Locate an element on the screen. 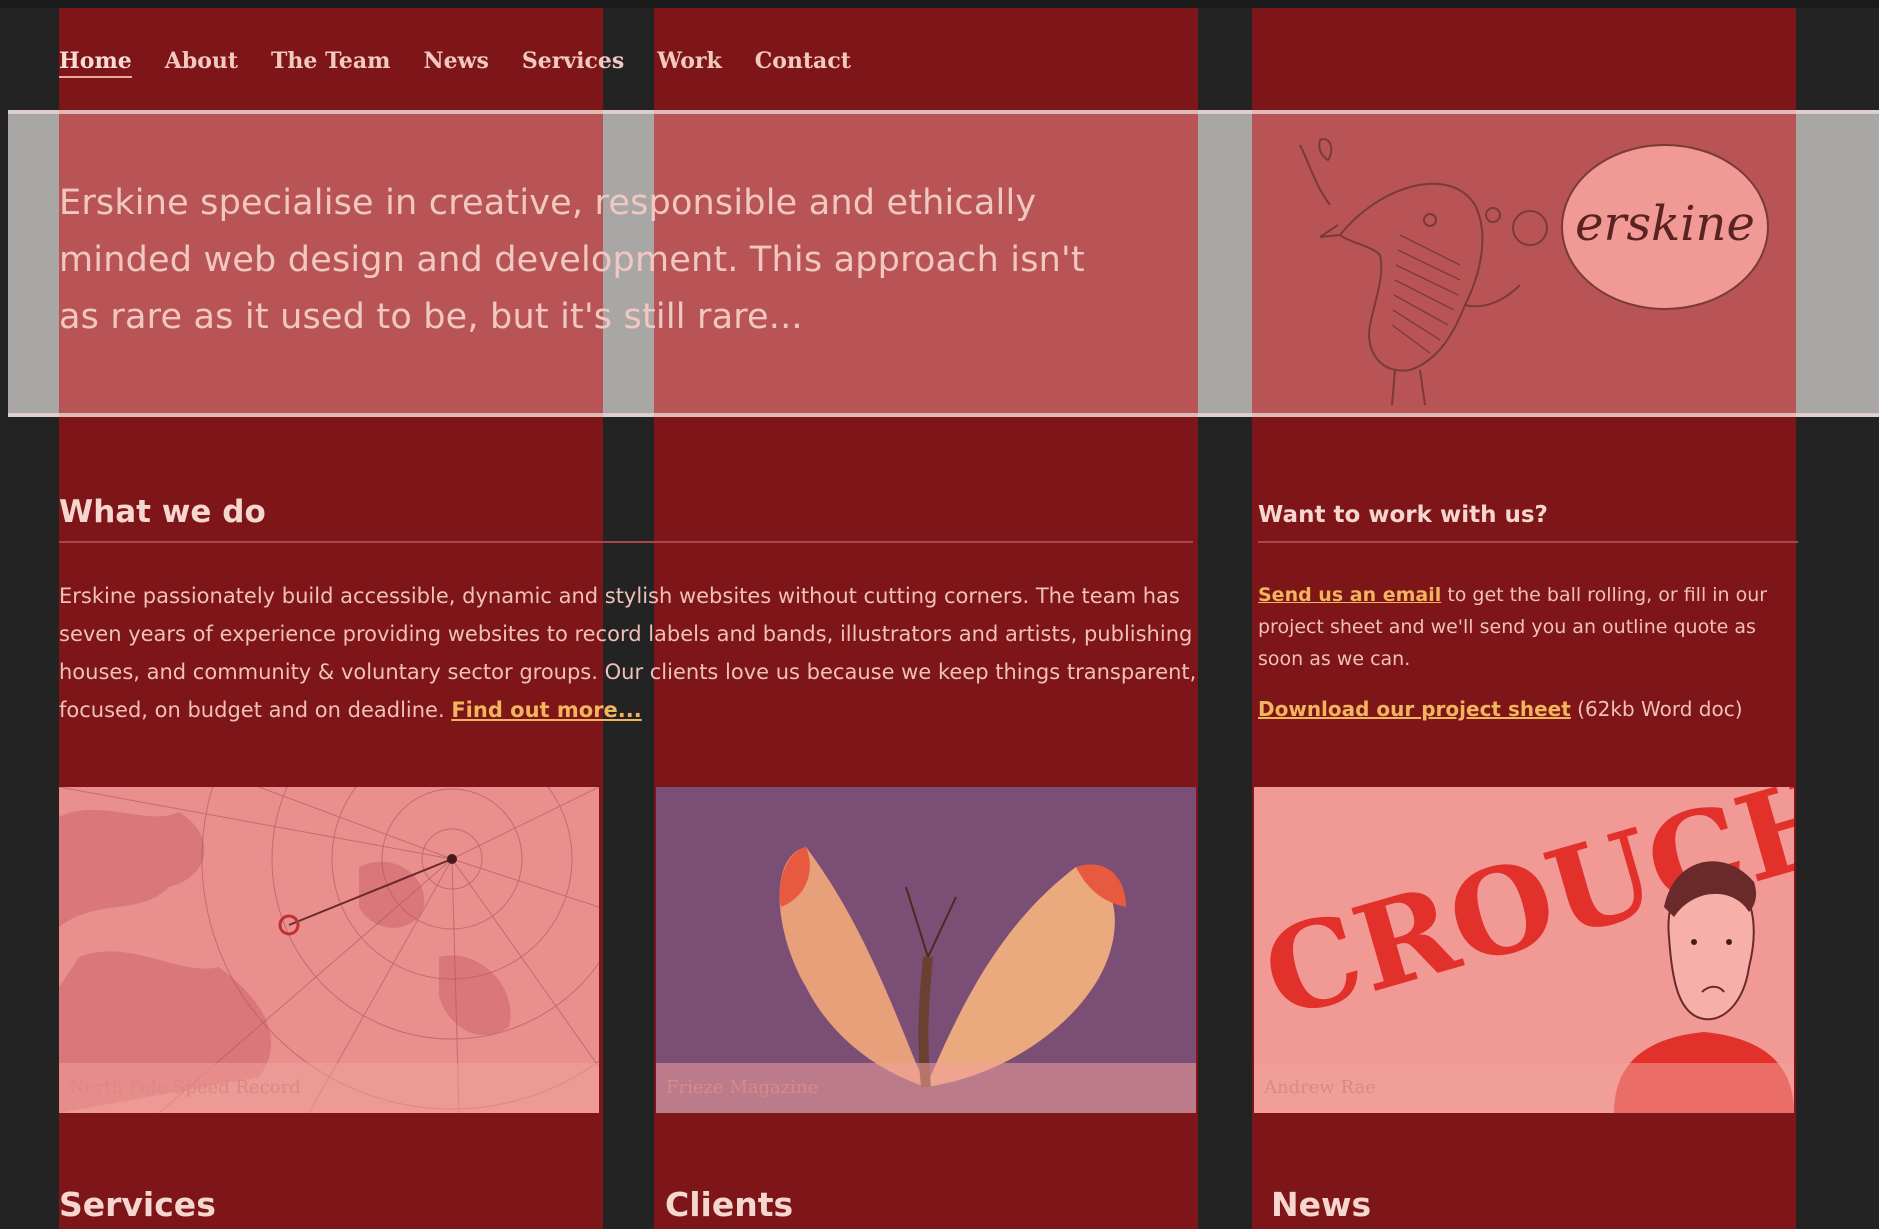 Image resolution: width=1879 pixels, height=1229 pixels. portfolio-thumb-north-pole: North Pole Speed Record is located at coordinates (329, 950).